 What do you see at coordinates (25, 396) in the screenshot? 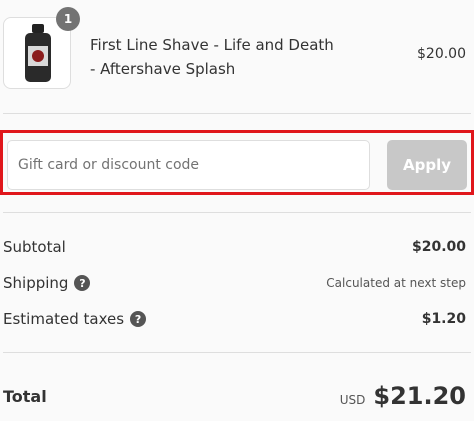
I see `total-label: Total` at bounding box center [25, 396].